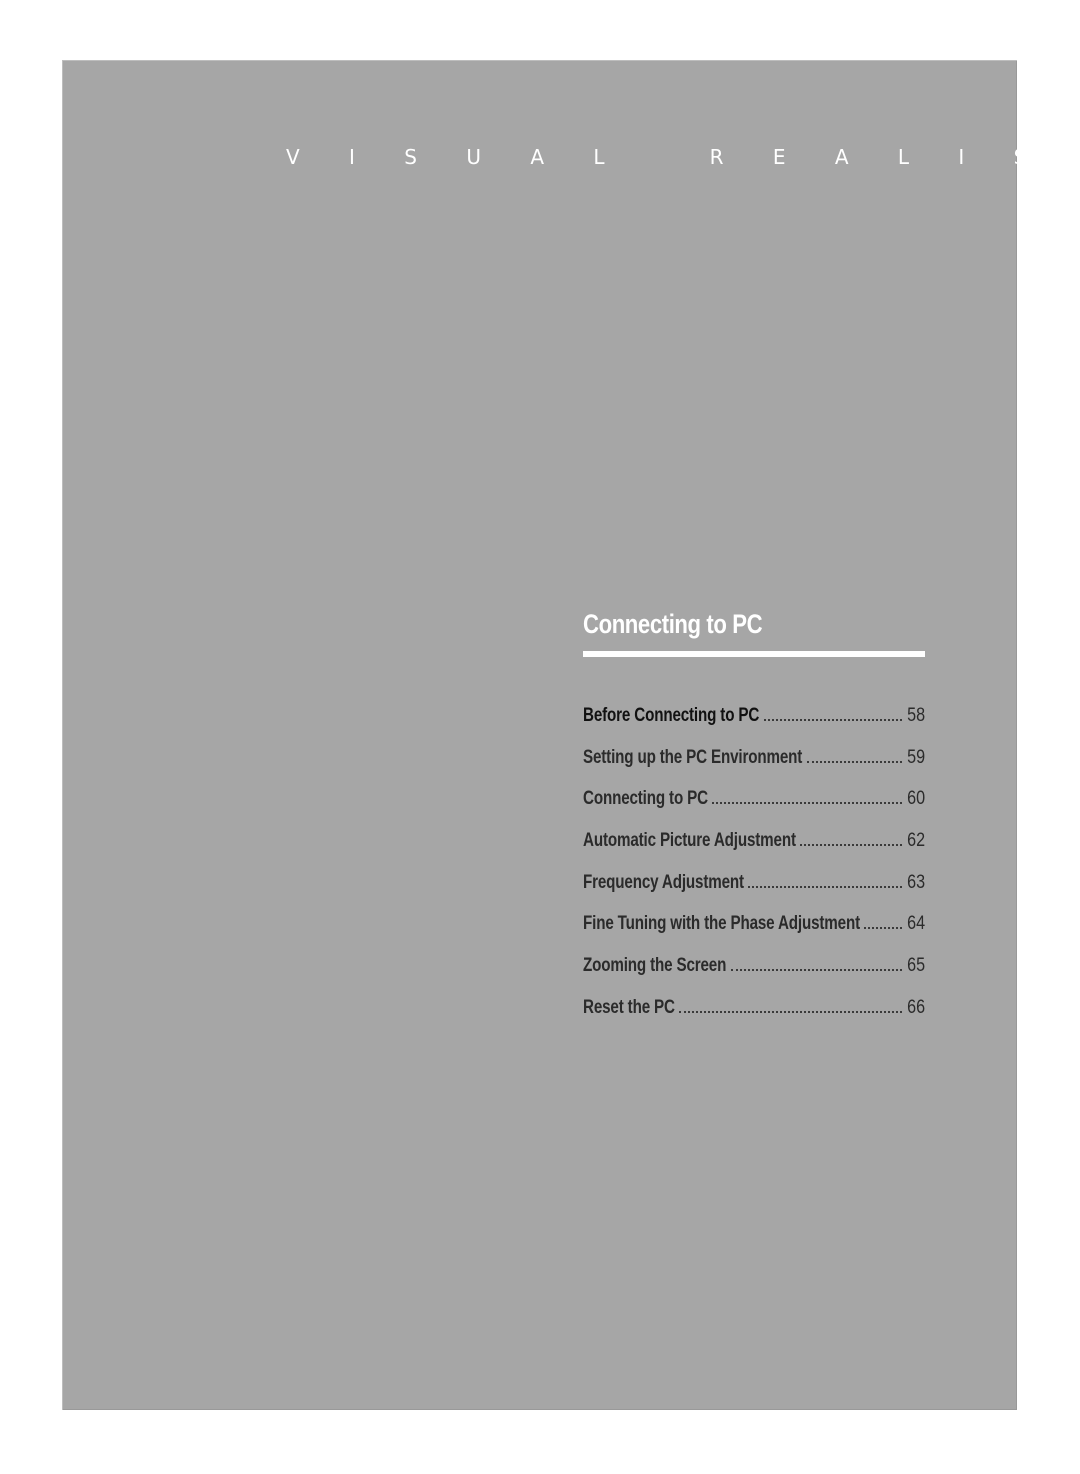 The image size is (1080, 1474). Describe the element at coordinates (663, 882) in the screenshot. I see `toc-item-label: Frequency Adjustment` at that location.